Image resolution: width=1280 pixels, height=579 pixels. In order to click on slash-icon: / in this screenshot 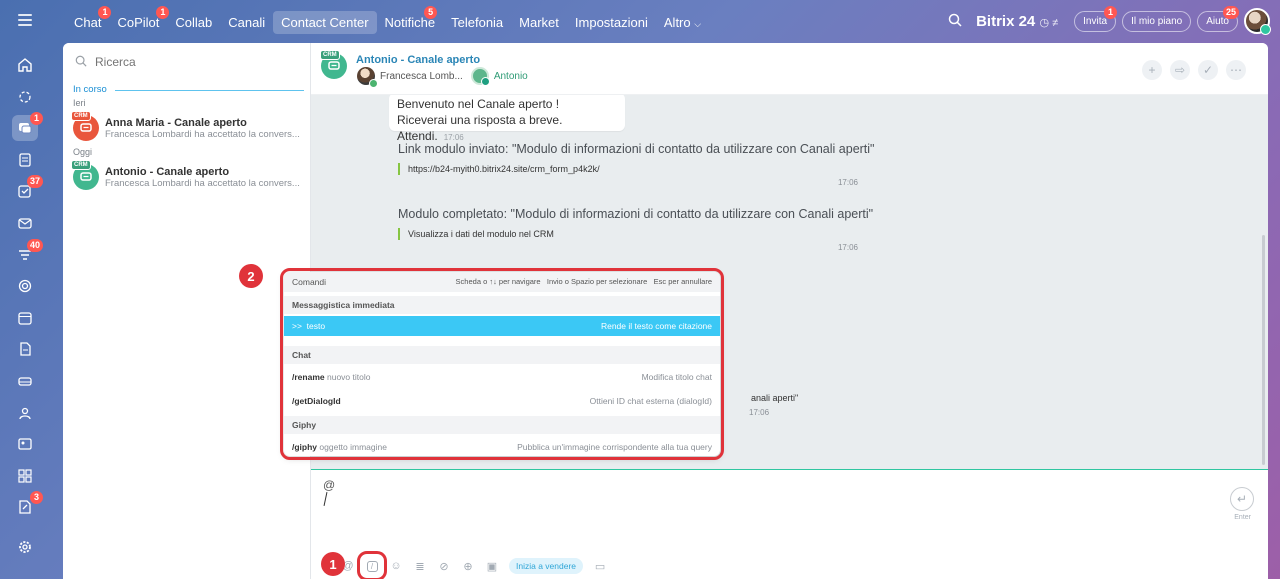, I will do `click(372, 566)`.